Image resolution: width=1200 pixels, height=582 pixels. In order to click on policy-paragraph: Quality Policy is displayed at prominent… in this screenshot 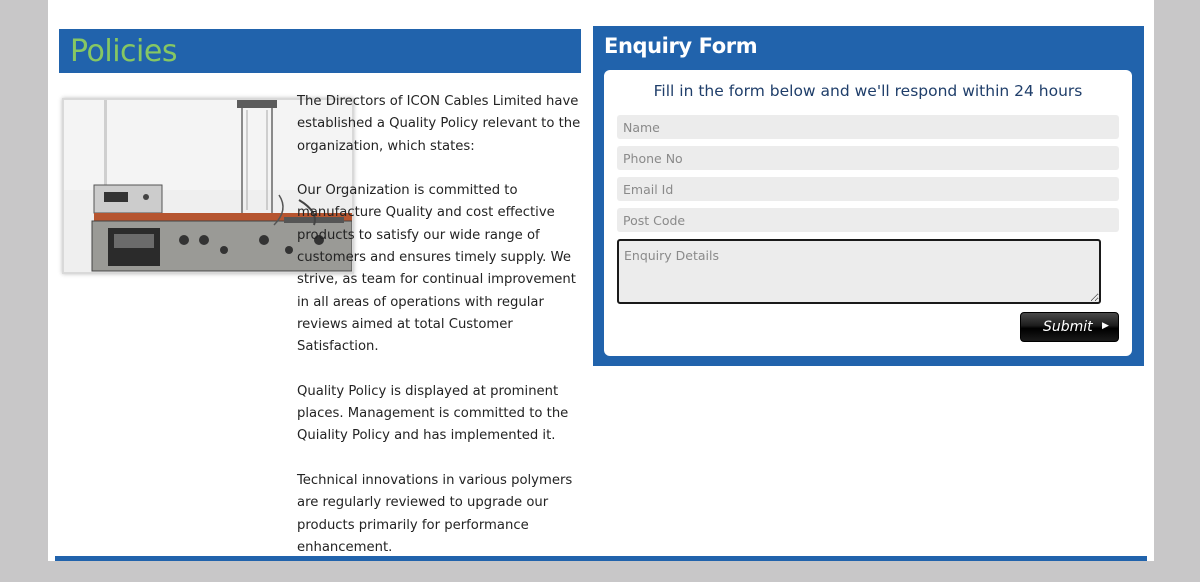, I will do `click(433, 413)`.